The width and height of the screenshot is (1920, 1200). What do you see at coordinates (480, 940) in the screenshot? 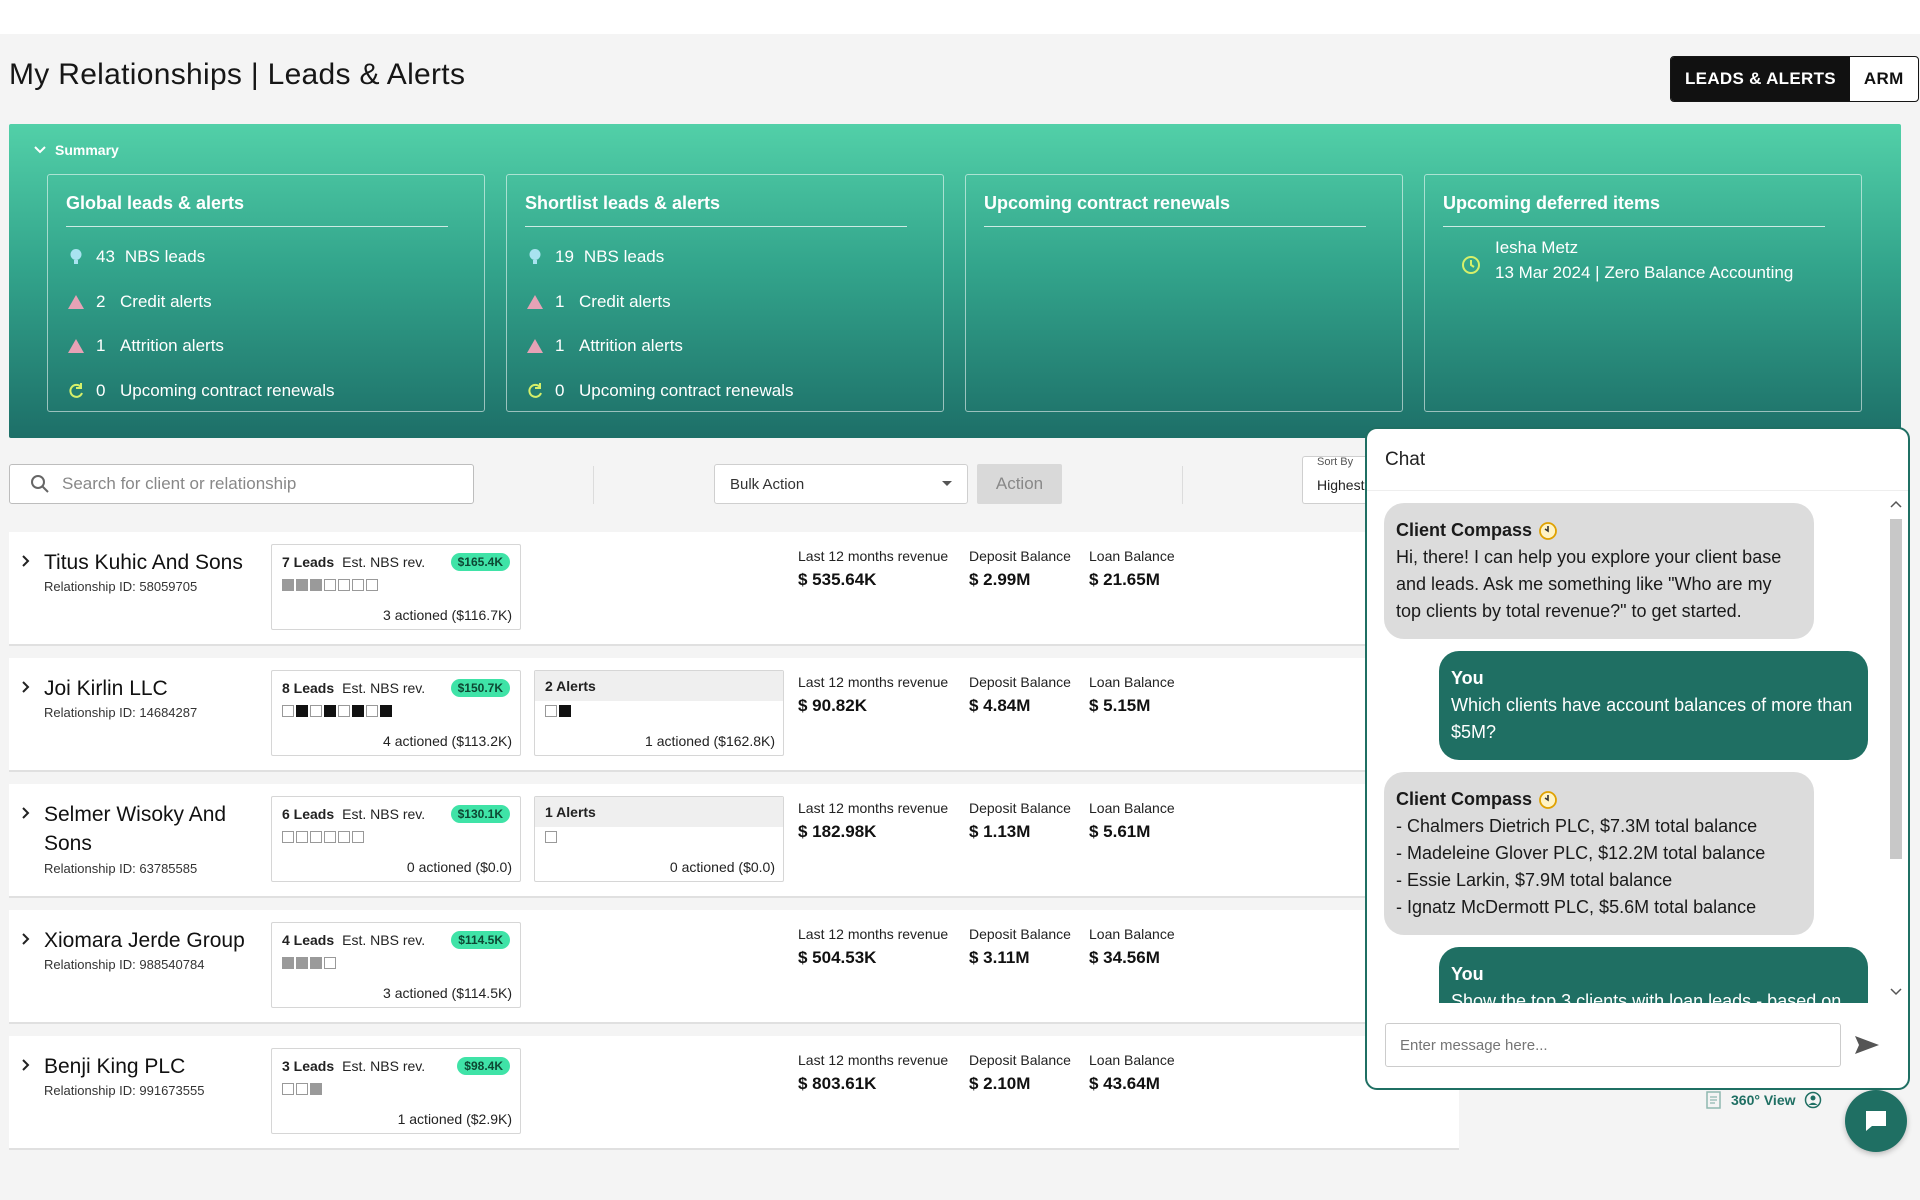
I see `est-revenue-badge: $114.5K` at bounding box center [480, 940].